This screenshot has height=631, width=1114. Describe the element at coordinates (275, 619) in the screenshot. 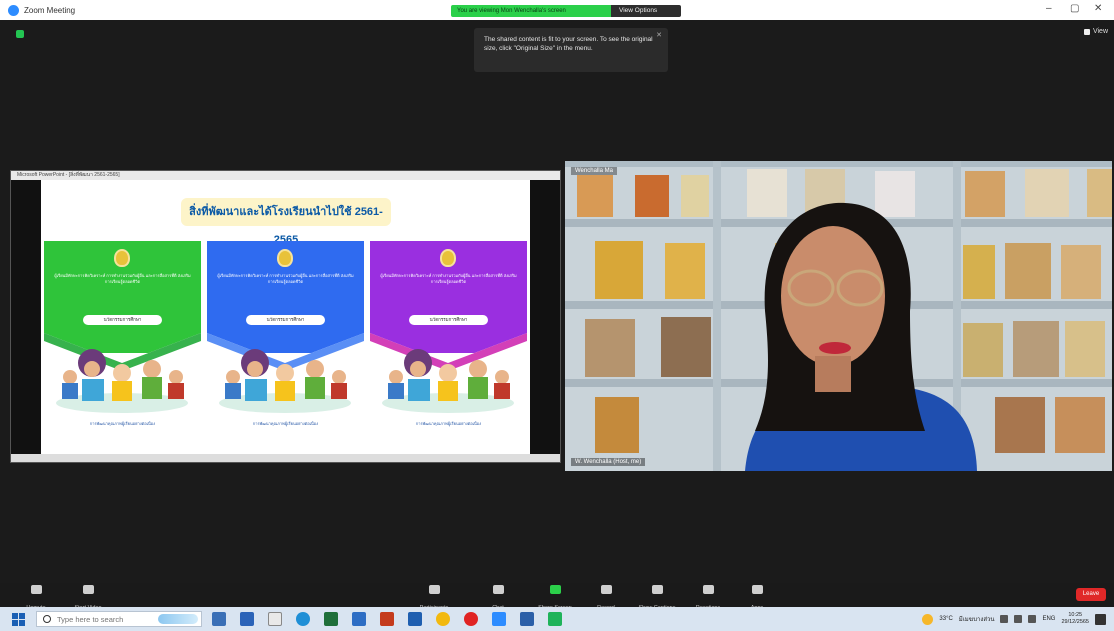

I see `file-explorer-icon` at that location.